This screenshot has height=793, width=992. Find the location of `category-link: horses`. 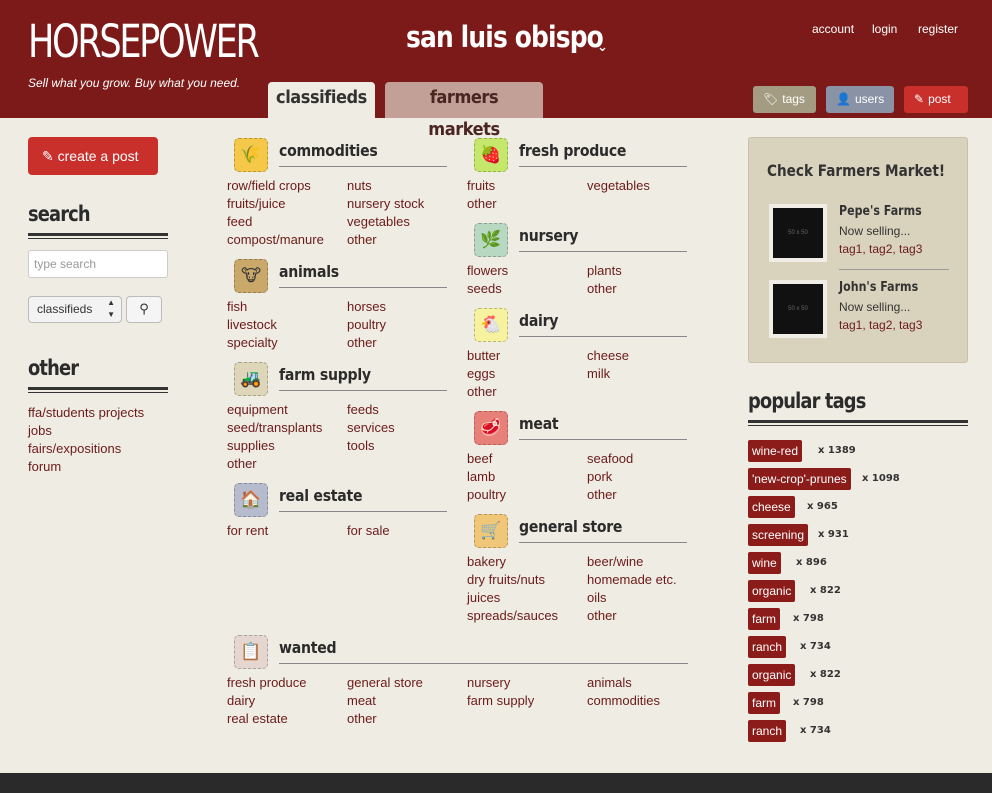

category-link: horses is located at coordinates (366, 306).